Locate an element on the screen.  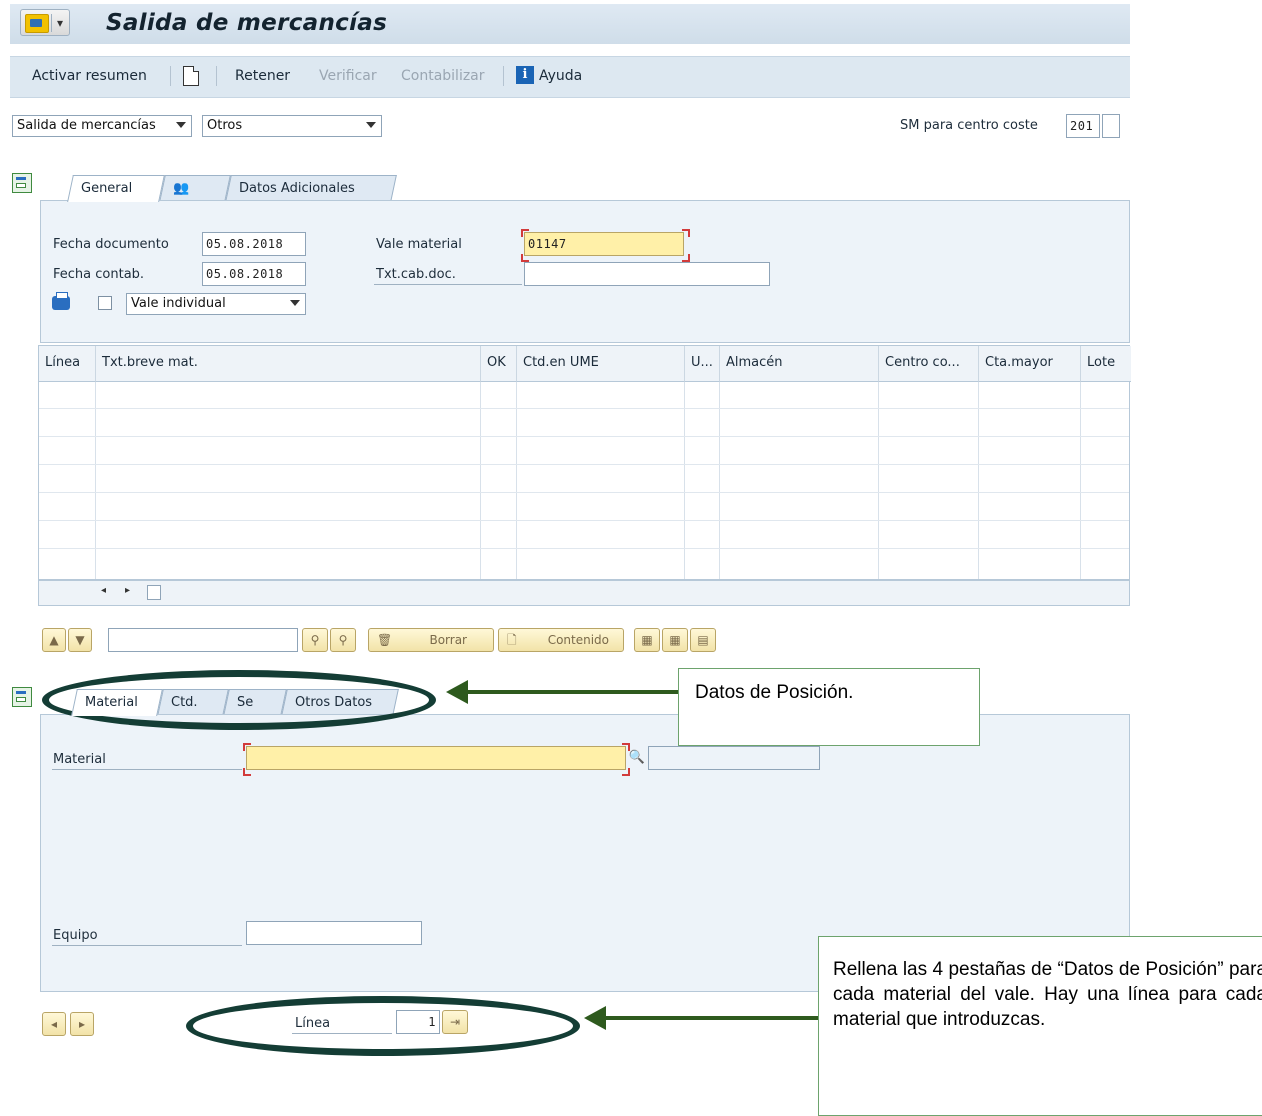
column-header: Línea is located at coordinates (67, 364).